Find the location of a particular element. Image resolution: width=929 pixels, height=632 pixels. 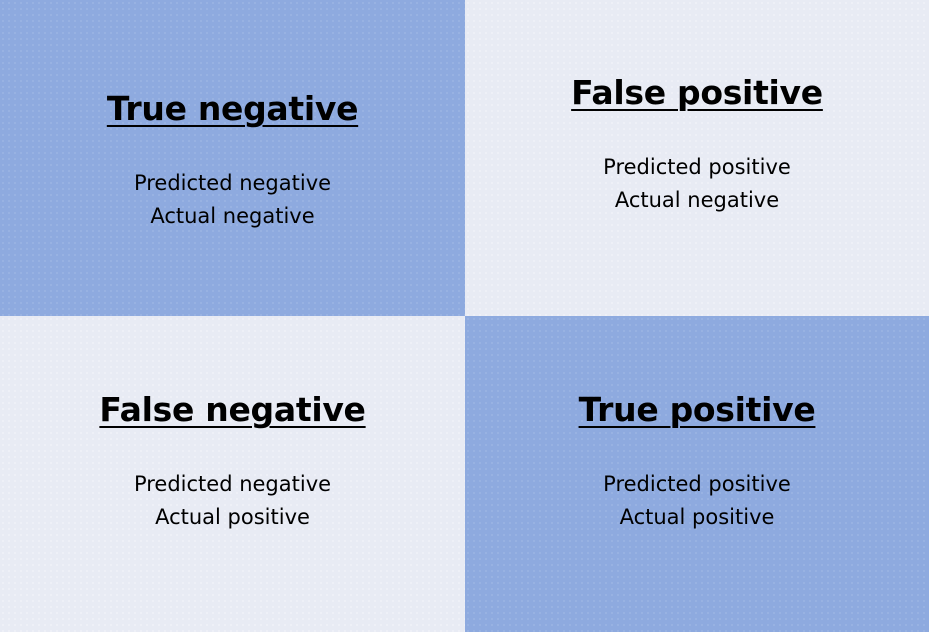

true-negative-actual: Actual negative is located at coordinates (232, 216).